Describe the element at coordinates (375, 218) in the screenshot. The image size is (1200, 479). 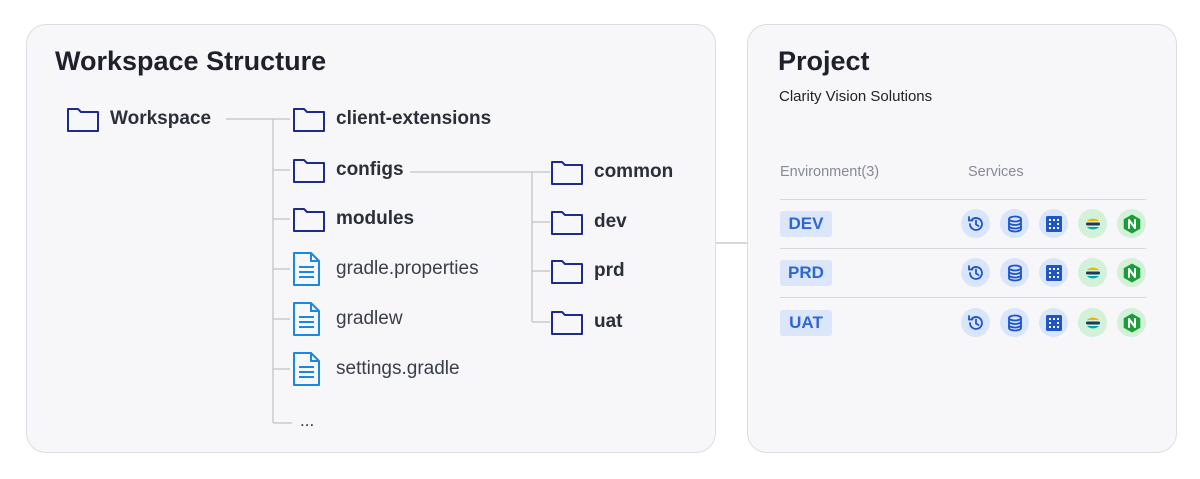
I see `tree-node-label: modules` at that location.